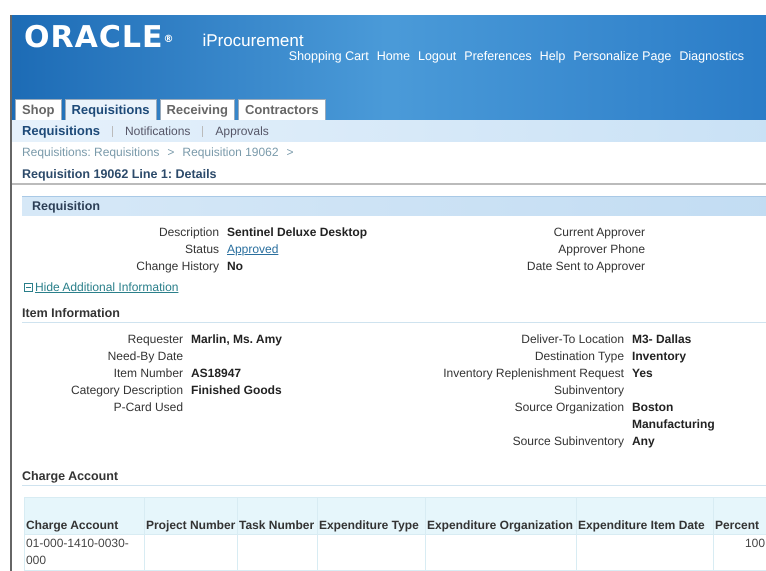 This screenshot has width=766, height=571. What do you see at coordinates (177, 266) in the screenshot?
I see `field-label: Change History` at bounding box center [177, 266].